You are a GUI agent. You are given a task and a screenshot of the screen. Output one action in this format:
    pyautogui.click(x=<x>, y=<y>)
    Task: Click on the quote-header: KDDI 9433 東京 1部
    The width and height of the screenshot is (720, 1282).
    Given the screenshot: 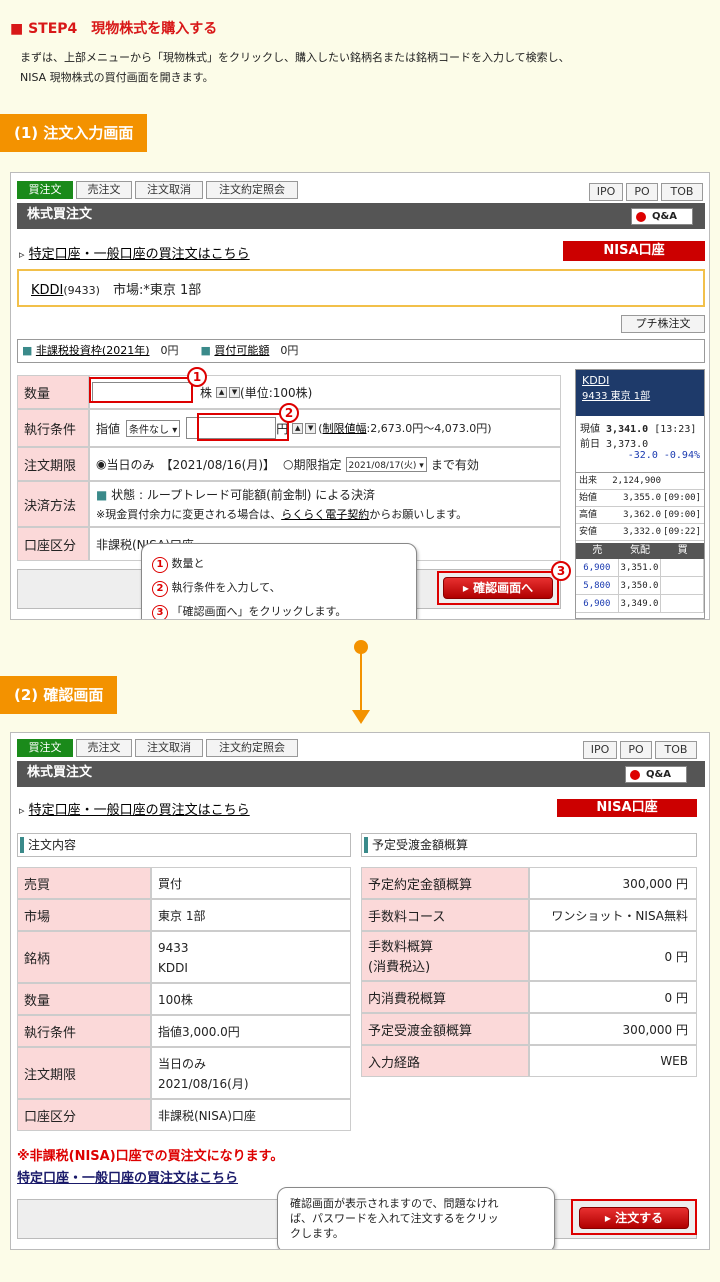 What is the action you would take?
    pyautogui.click(x=640, y=393)
    